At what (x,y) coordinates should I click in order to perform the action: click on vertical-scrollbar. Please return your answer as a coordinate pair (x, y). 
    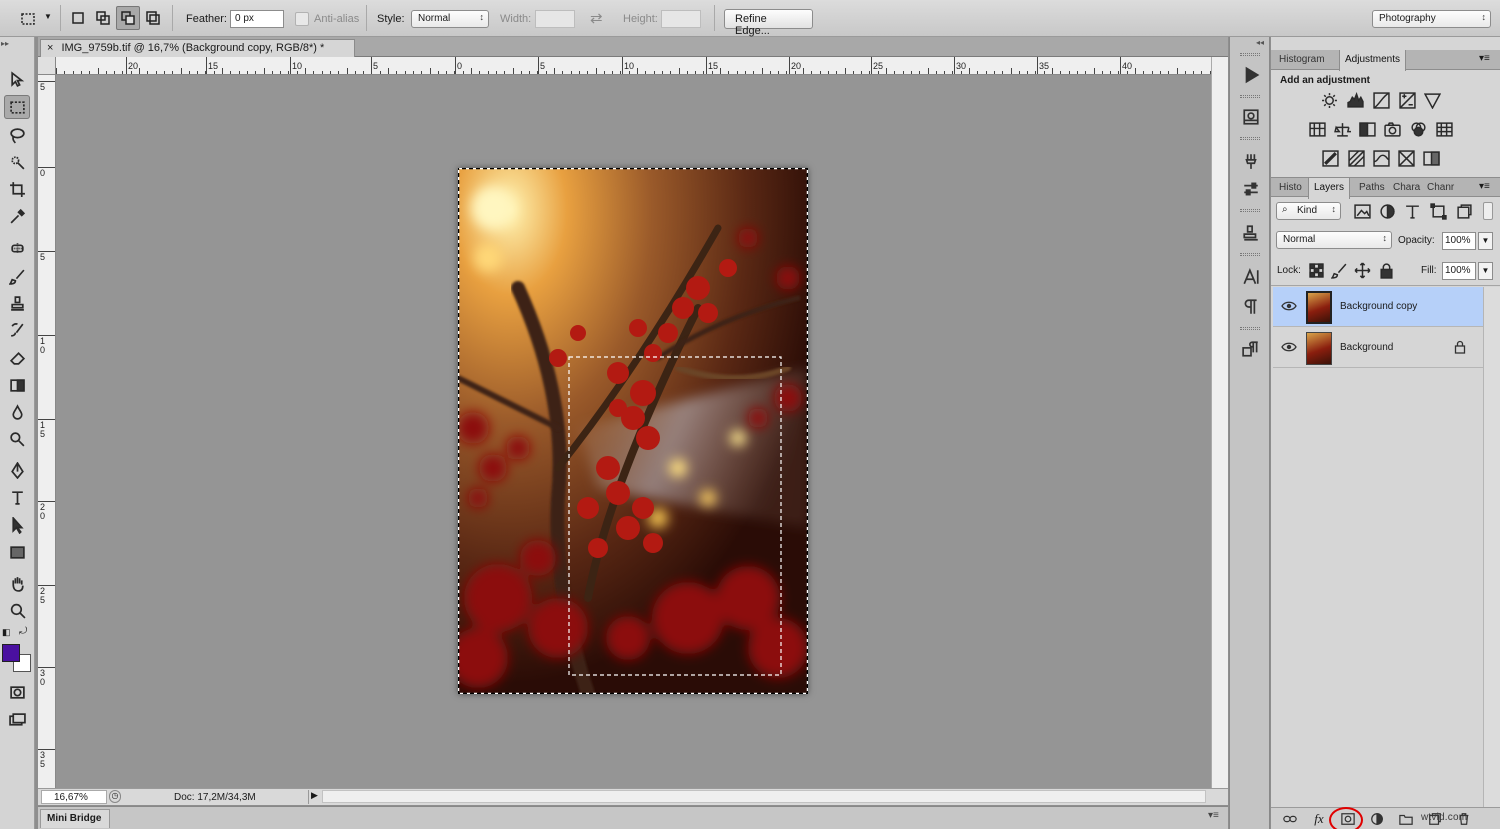
    Looking at the image, I should click on (1219, 422).